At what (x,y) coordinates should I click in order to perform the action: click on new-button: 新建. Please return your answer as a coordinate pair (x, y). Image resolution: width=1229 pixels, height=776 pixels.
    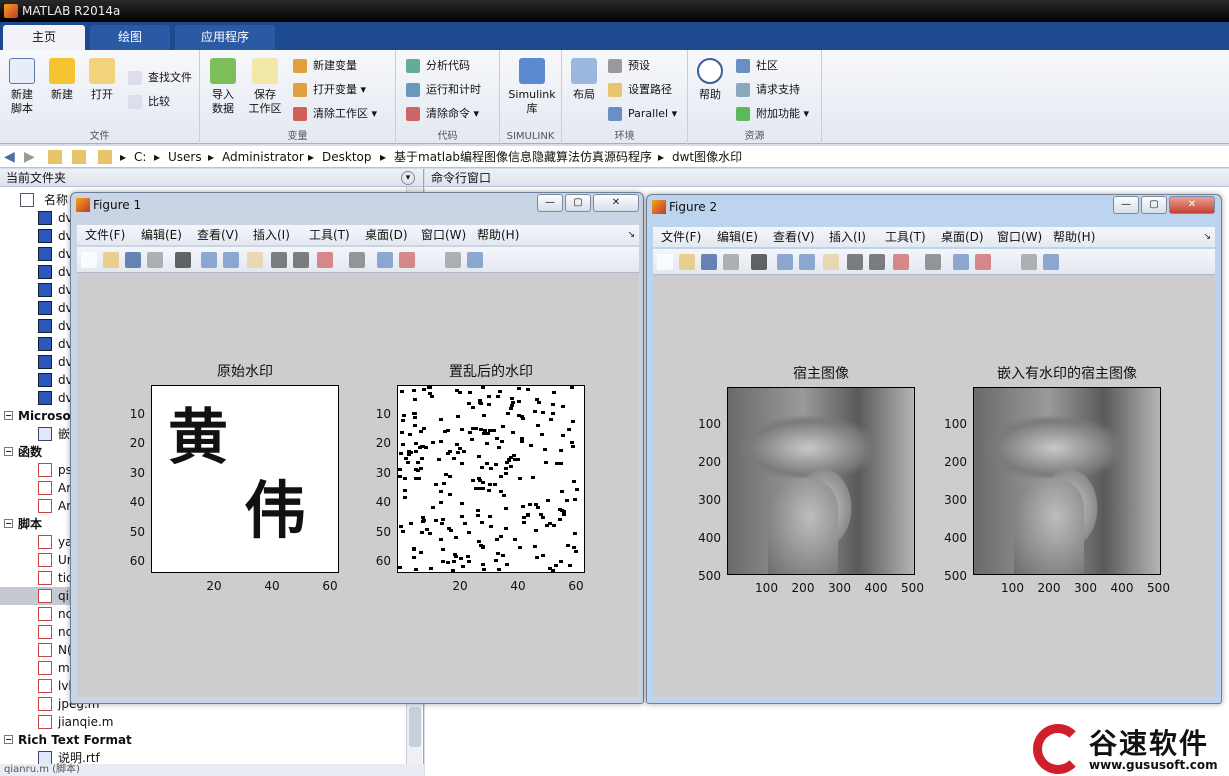
    Looking at the image, I should click on (62, 80).